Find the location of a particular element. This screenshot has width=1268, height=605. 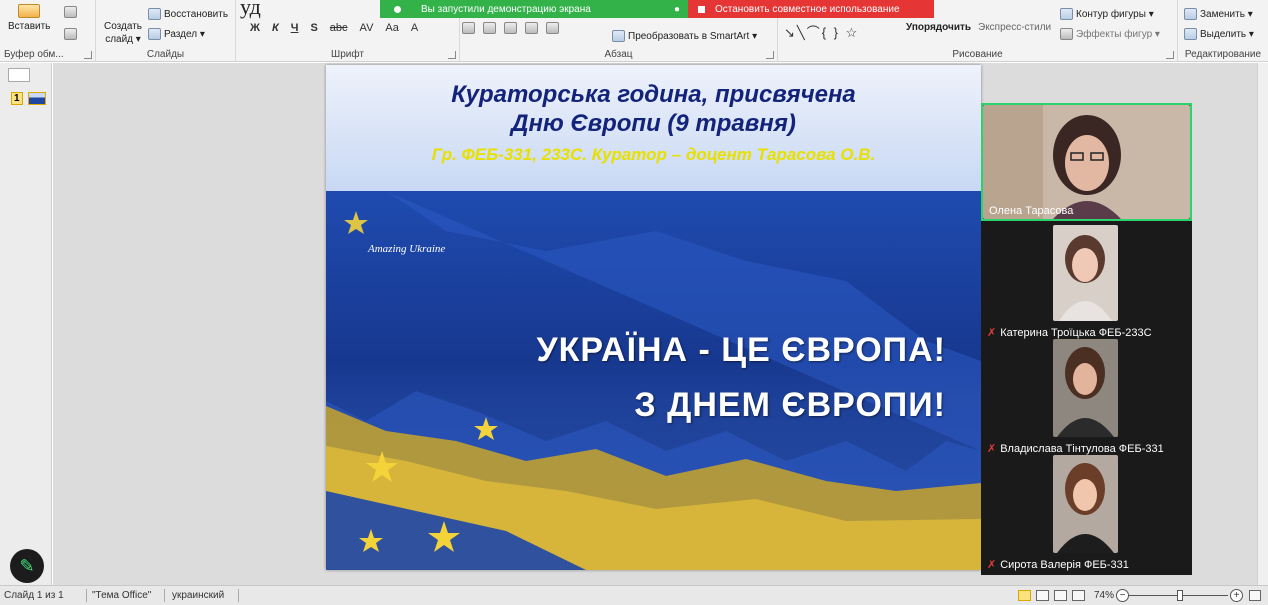

font-buttons: Ж К Ч S abc AV Aa A is located at coordinates (334, 28).